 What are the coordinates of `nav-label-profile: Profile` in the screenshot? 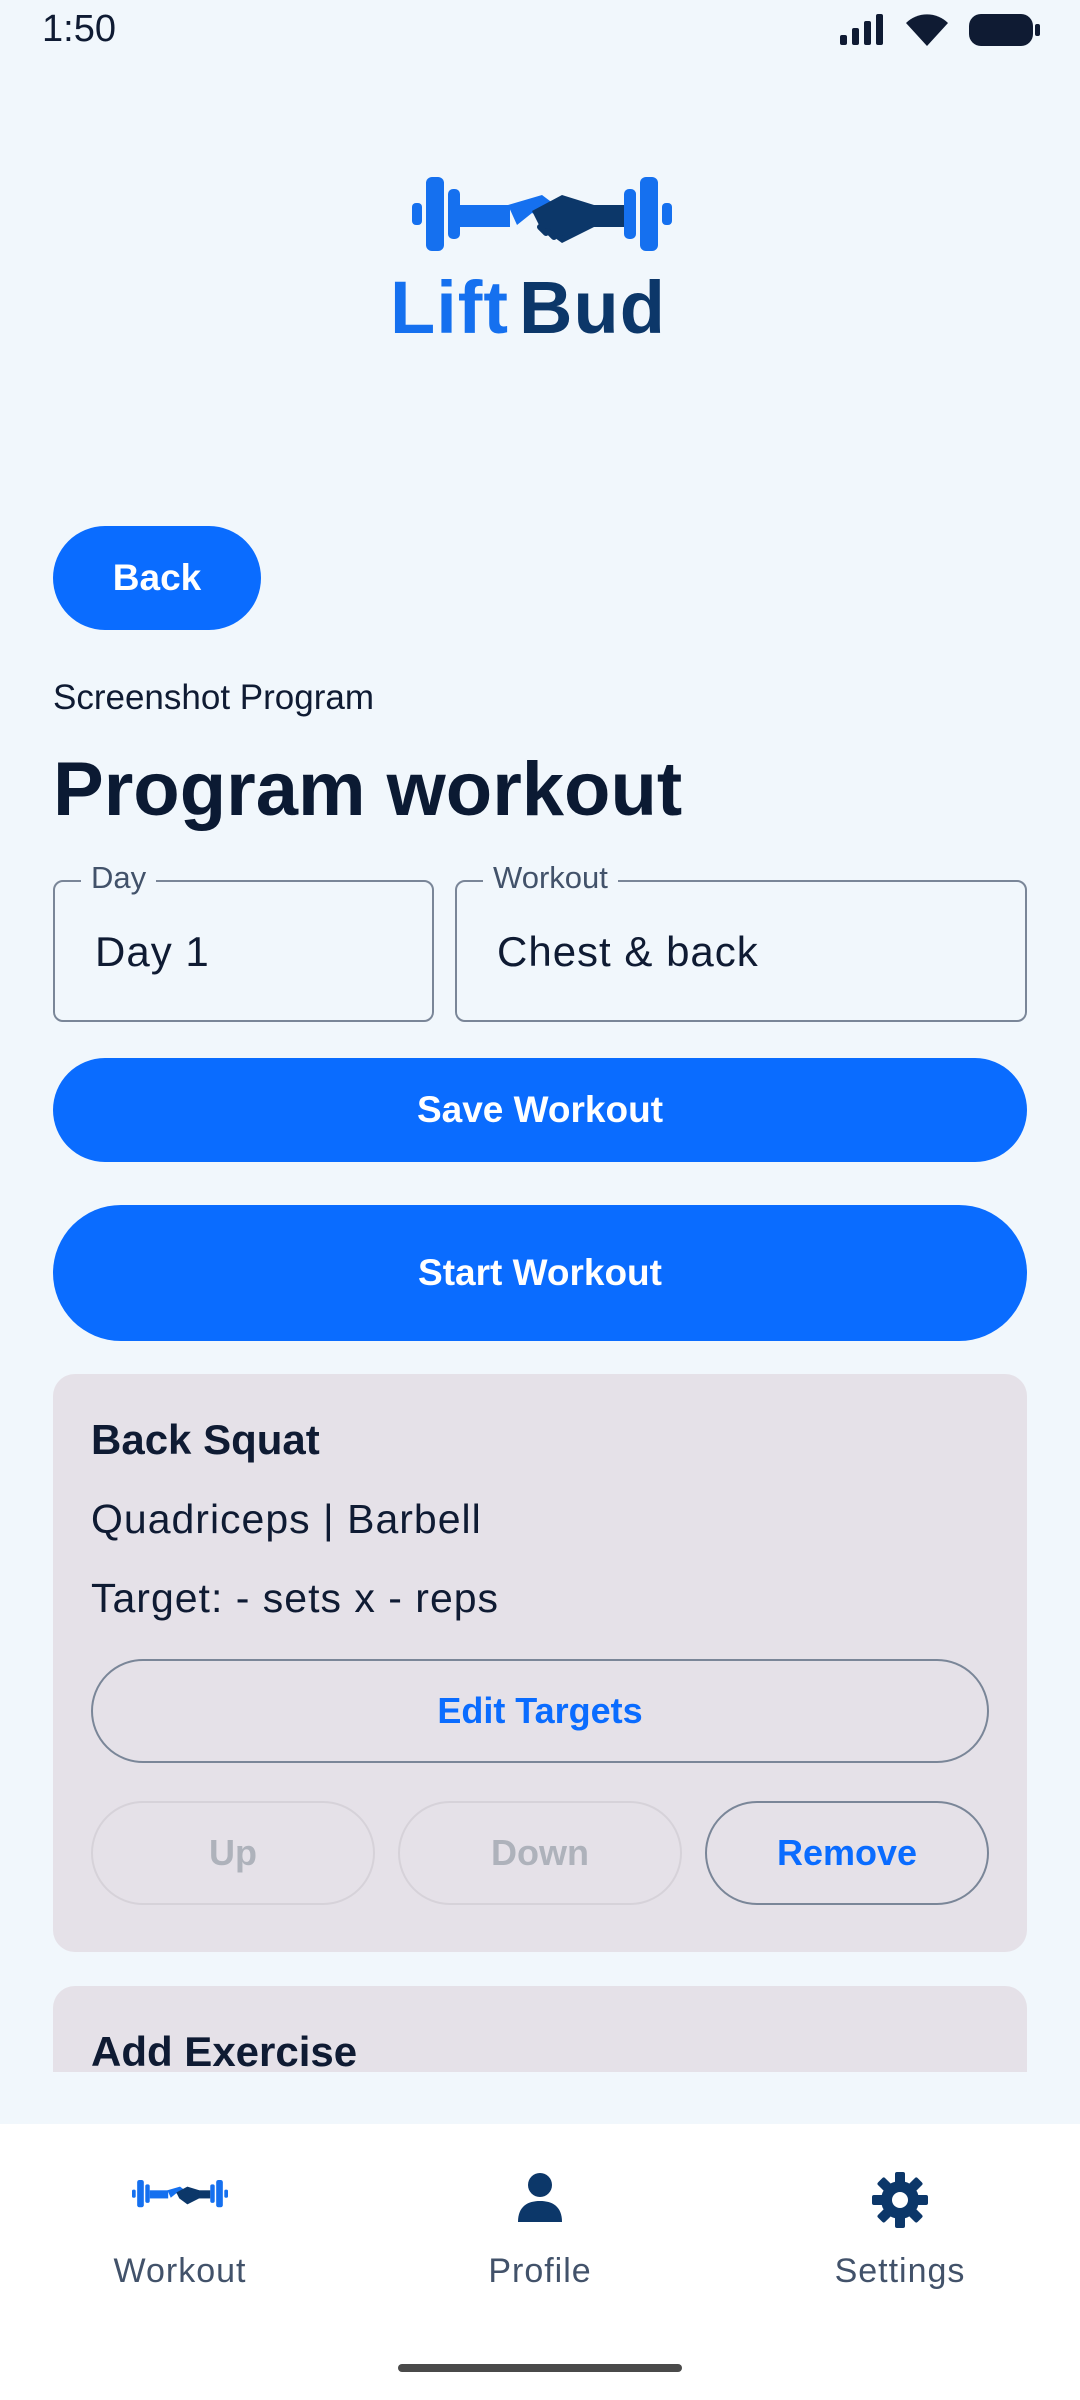 It's located at (540, 2271).